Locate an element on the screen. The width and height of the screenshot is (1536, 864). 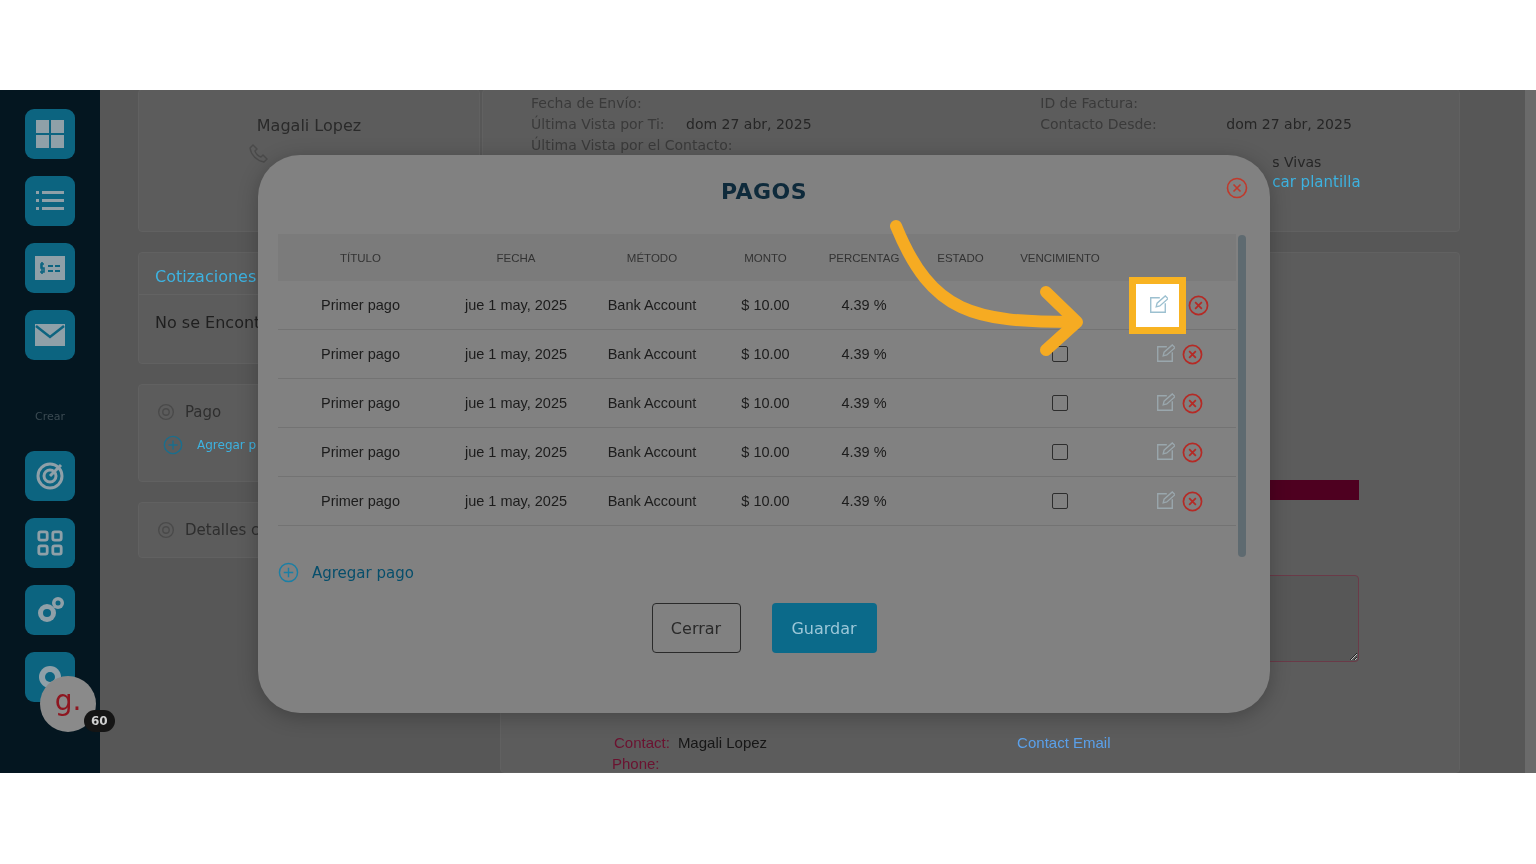
column-header: PERCENTAG is located at coordinates (864, 257).